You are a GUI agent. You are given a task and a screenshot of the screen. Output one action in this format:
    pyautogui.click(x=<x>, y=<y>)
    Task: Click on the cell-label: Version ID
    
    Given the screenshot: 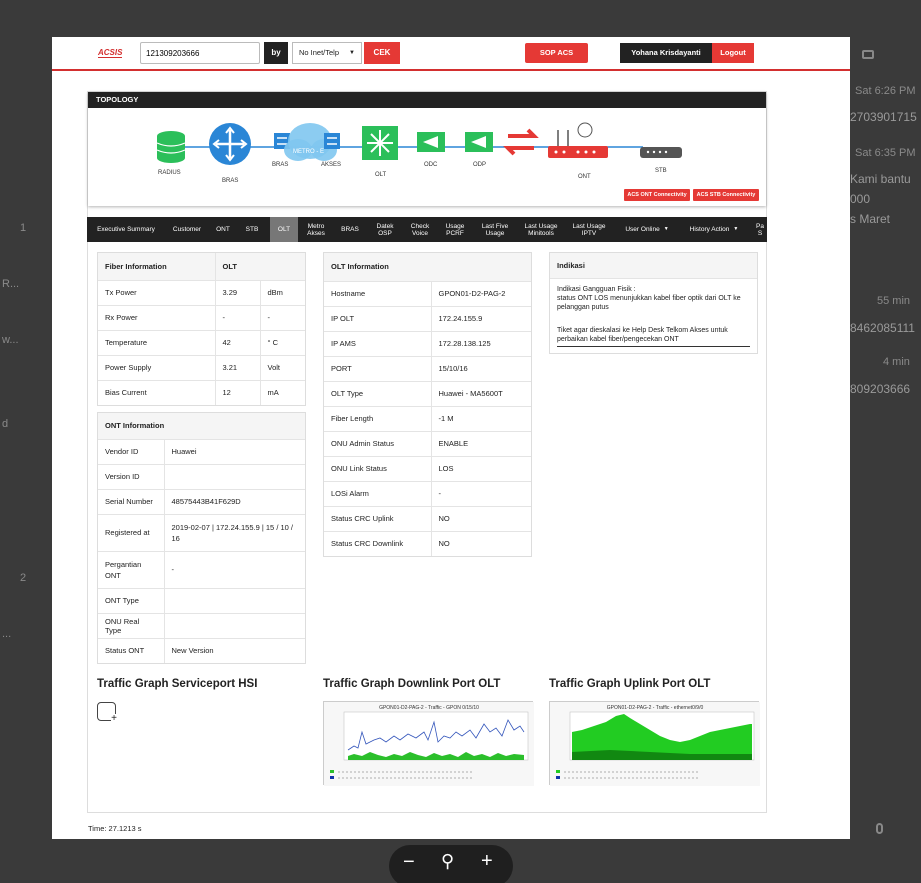 What is the action you would take?
    pyautogui.click(x=131, y=476)
    